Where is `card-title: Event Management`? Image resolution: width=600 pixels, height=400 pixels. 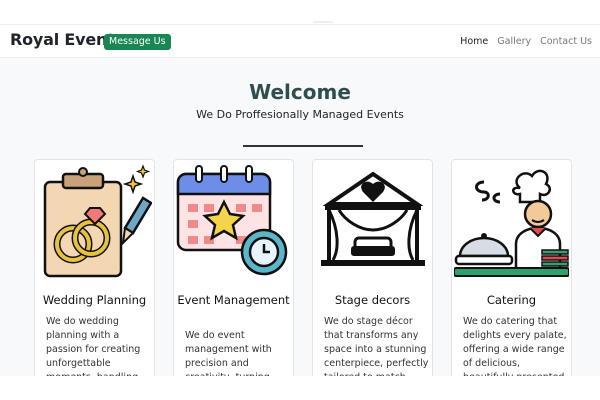 card-title: Event Management is located at coordinates (233, 300).